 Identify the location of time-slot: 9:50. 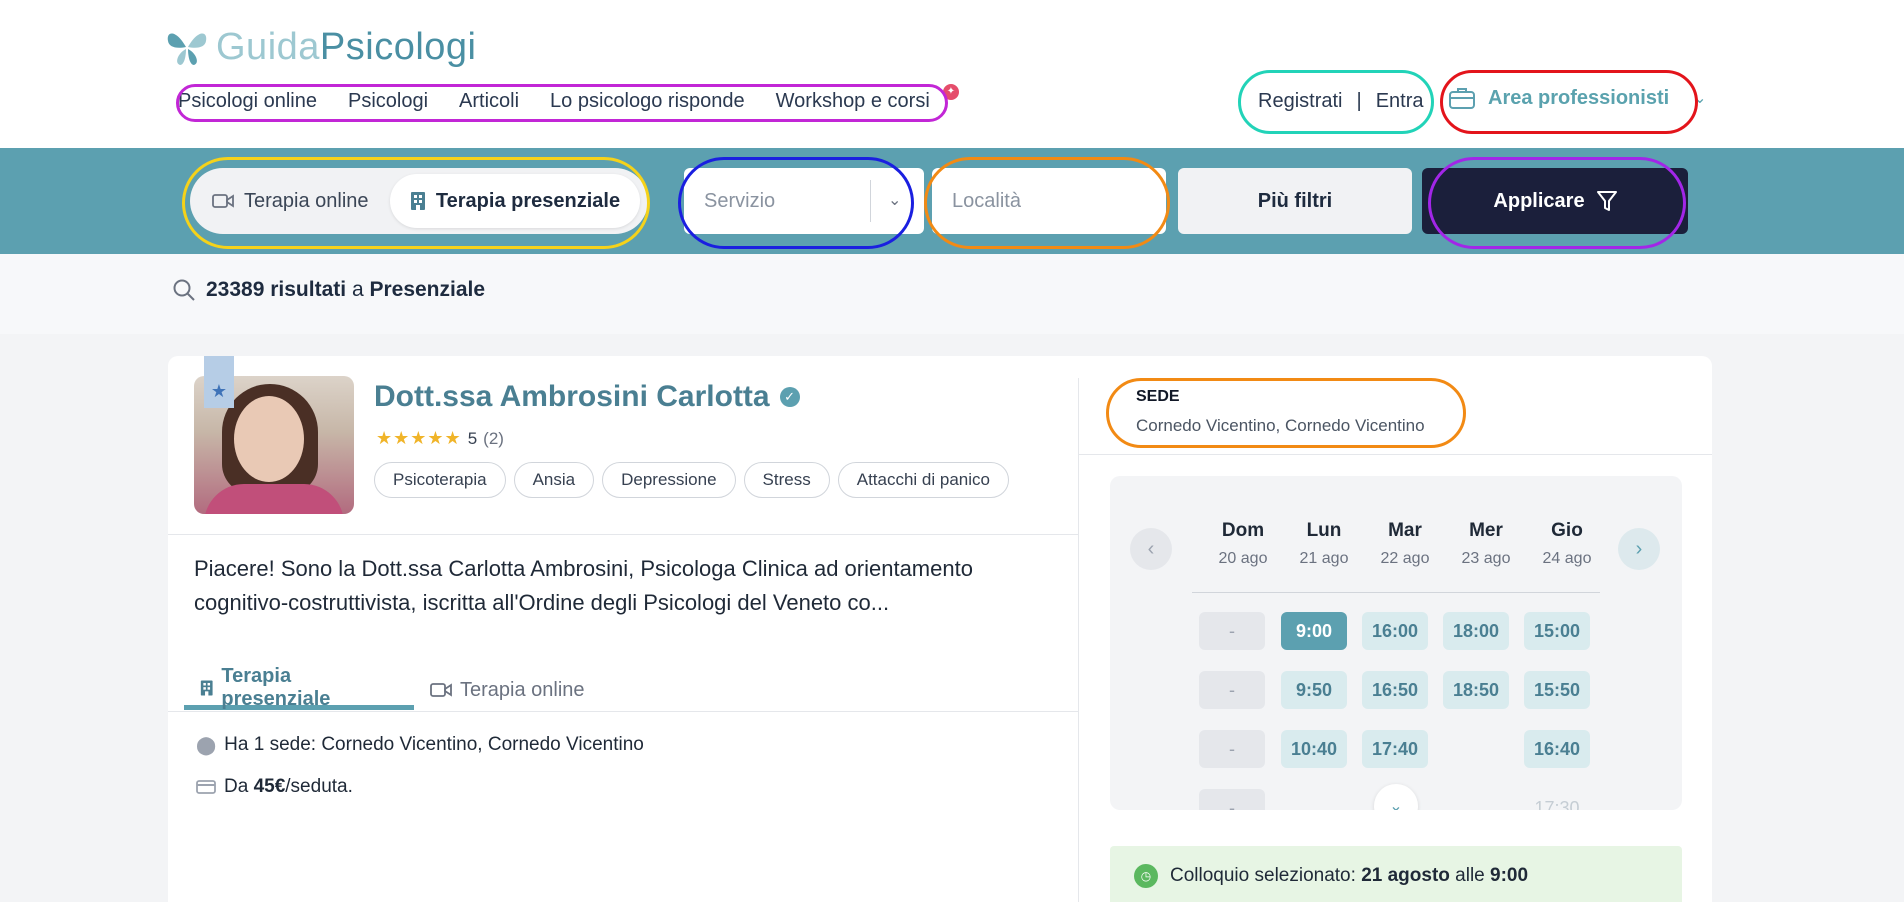
(1314, 690).